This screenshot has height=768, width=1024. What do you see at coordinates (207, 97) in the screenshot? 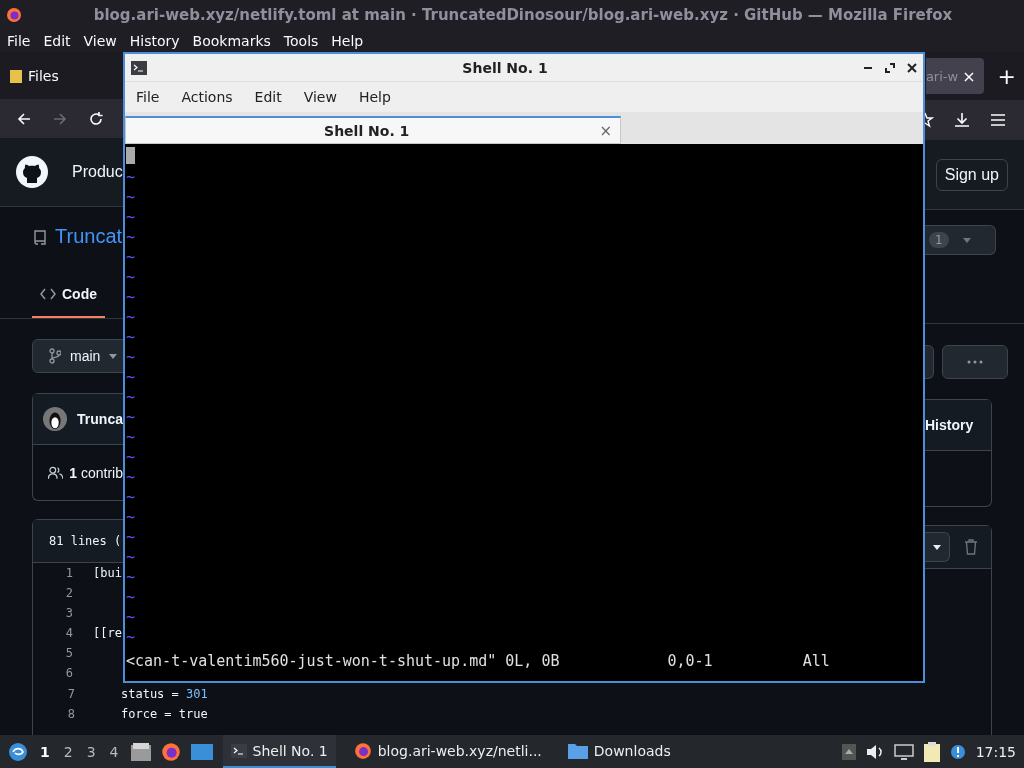
I see `menu-item: Actions` at bounding box center [207, 97].